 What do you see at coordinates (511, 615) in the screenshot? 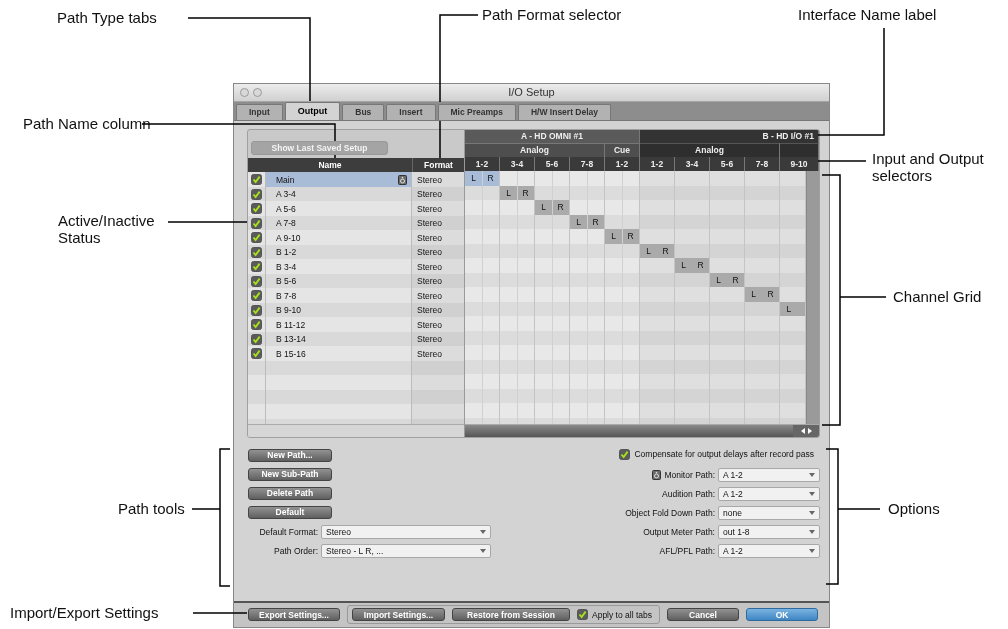
I see `settings-button: Restore from Session` at bounding box center [511, 615].